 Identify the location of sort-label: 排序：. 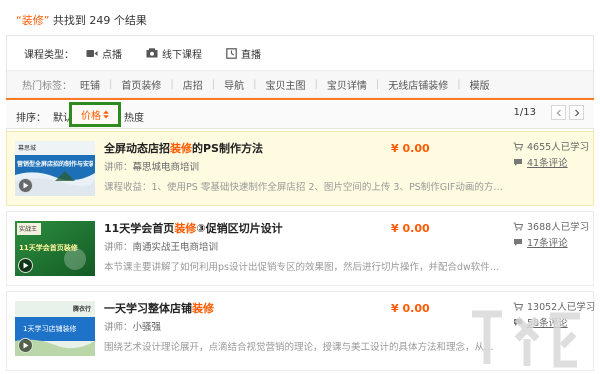
(31, 118).